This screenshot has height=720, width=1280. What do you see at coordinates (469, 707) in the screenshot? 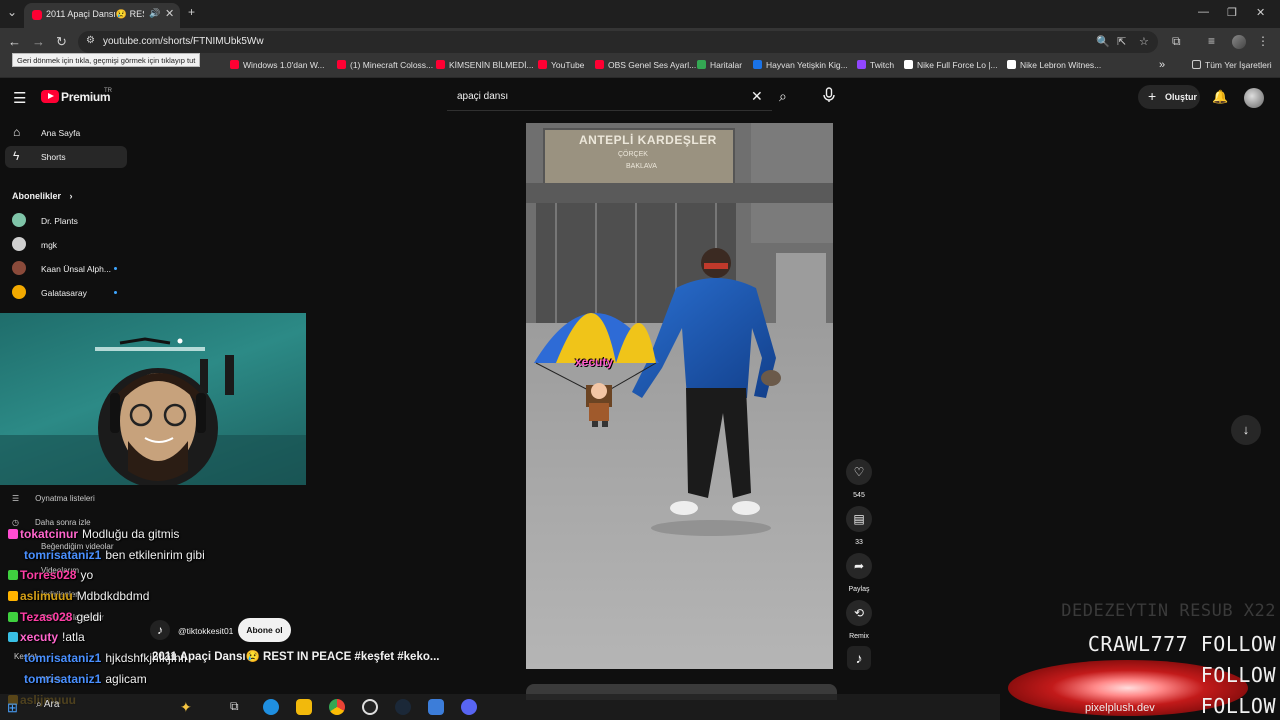
I see `discord-icon` at bounding box center [469, 707].